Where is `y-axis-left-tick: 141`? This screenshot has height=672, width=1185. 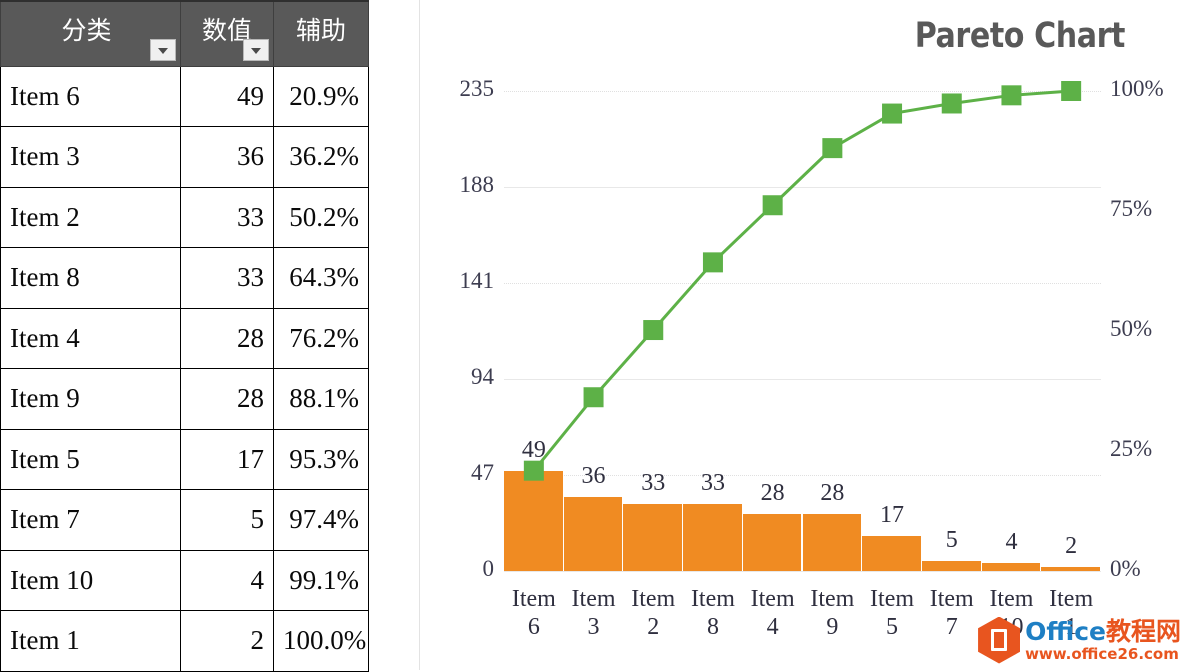 y-axis-left-tick: 141 is located at coordinates (477, 280).